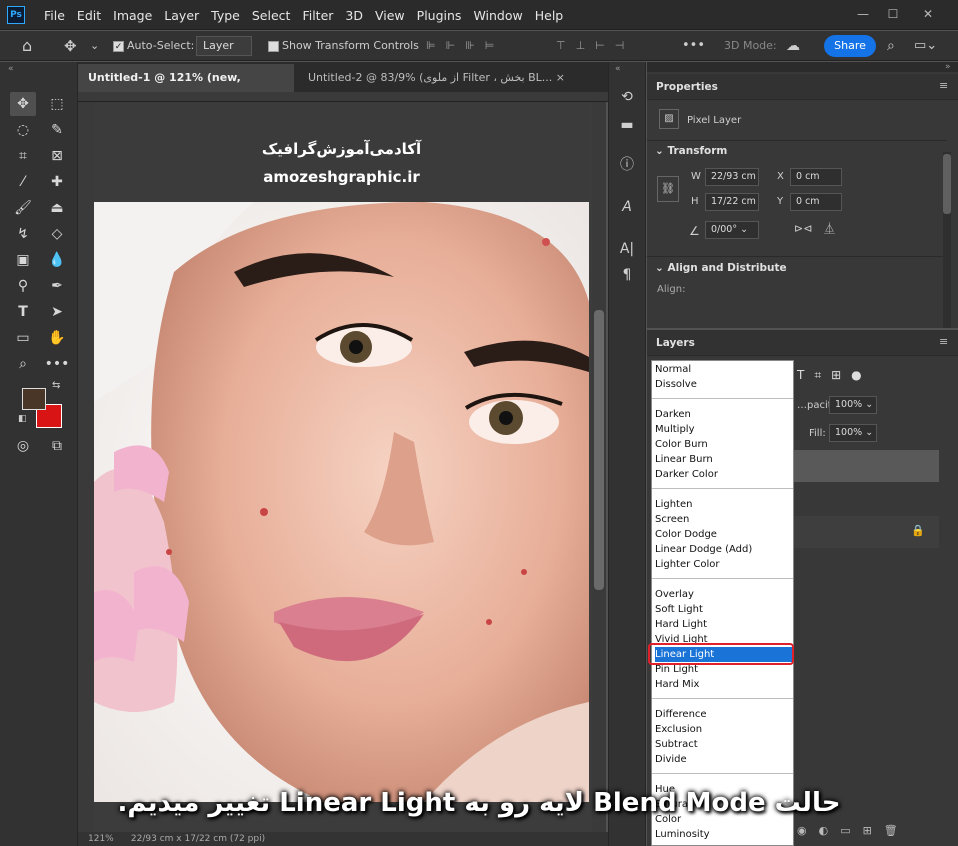  I want to click on rectangle-icon: ▭, so click(23, 338).